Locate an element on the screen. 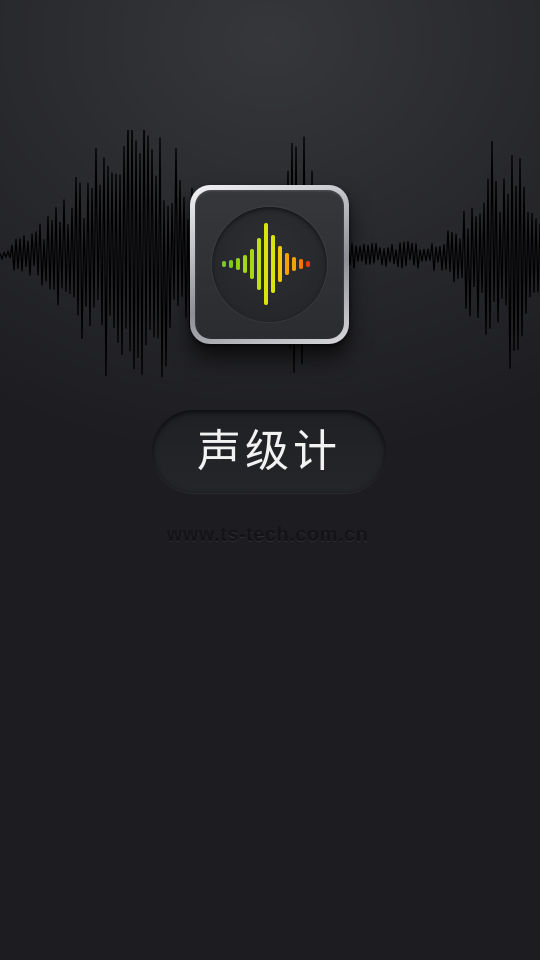 This screenshot has height=960, width=540. app-icon-face is located at coordinates (269, 264).